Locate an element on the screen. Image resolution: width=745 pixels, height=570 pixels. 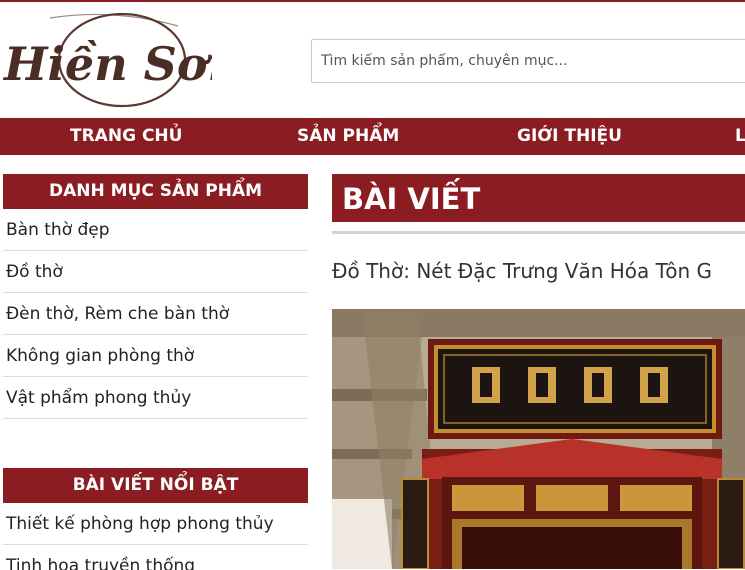
brand-logo: Hiền Sơn is located at coordinates (107, 60).